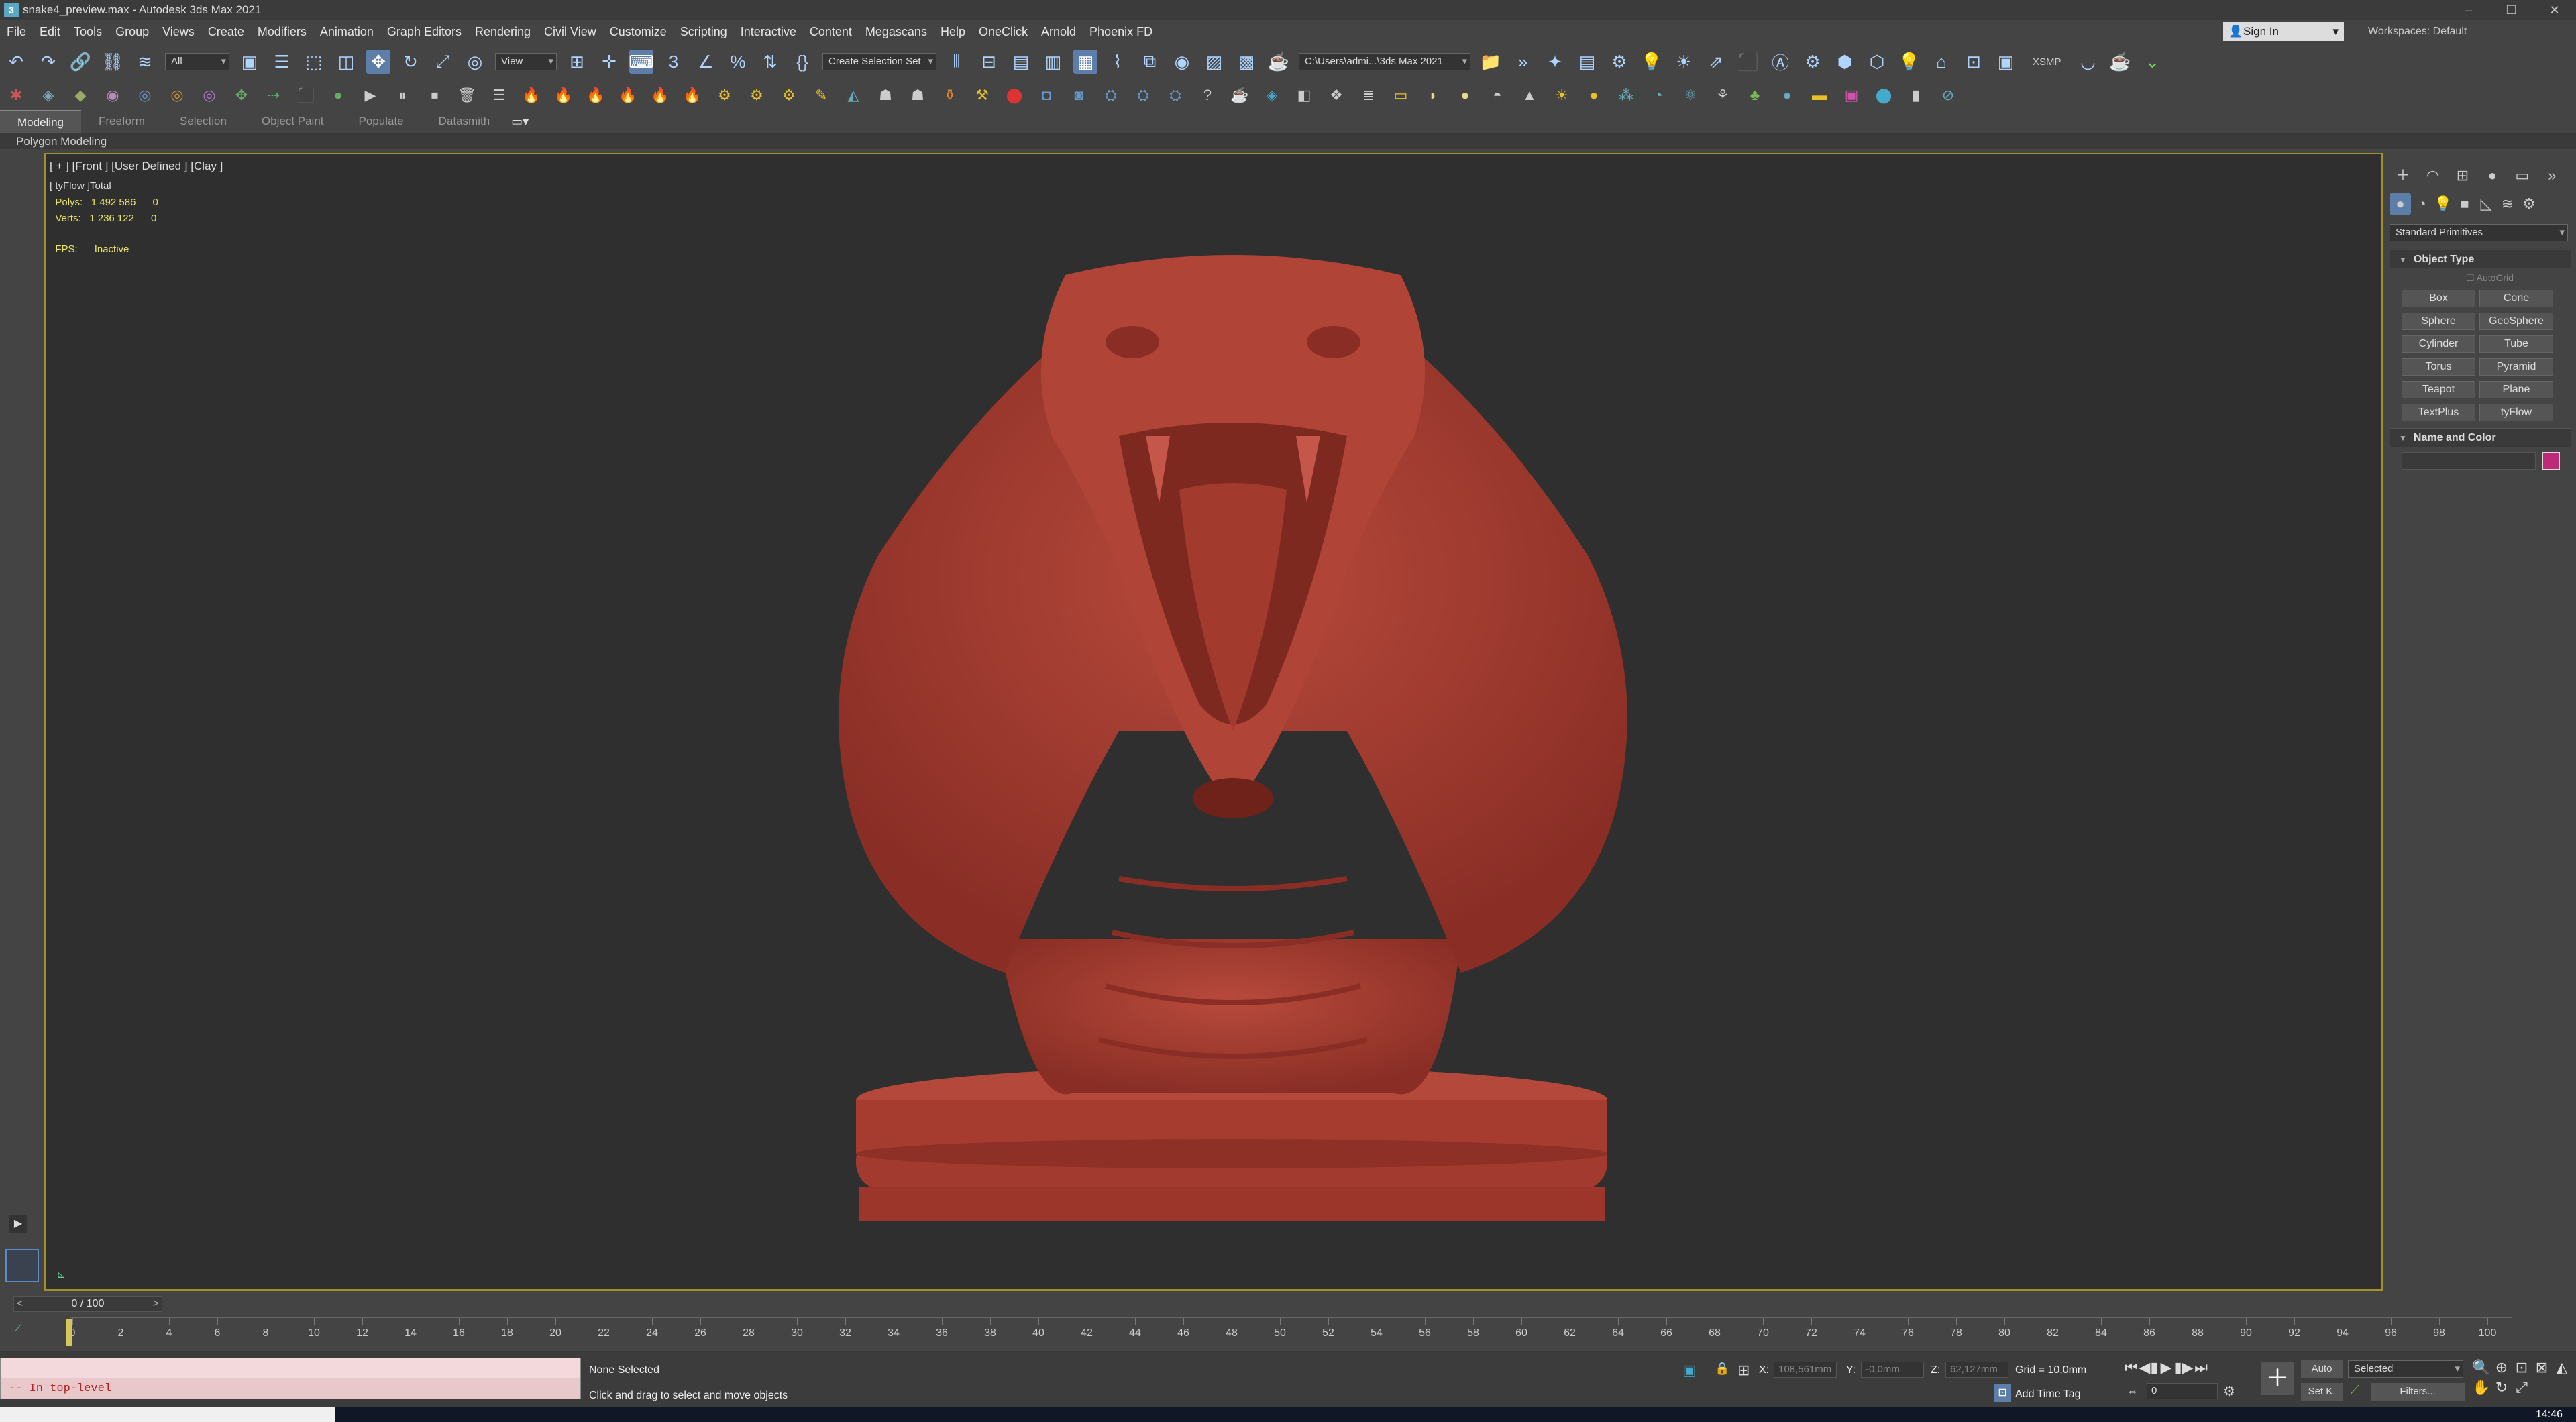  What do you see at coordinates (16, 95) in the screenshot?
I see `tool-a-icon: ✱` at bounding box center [16, 95].